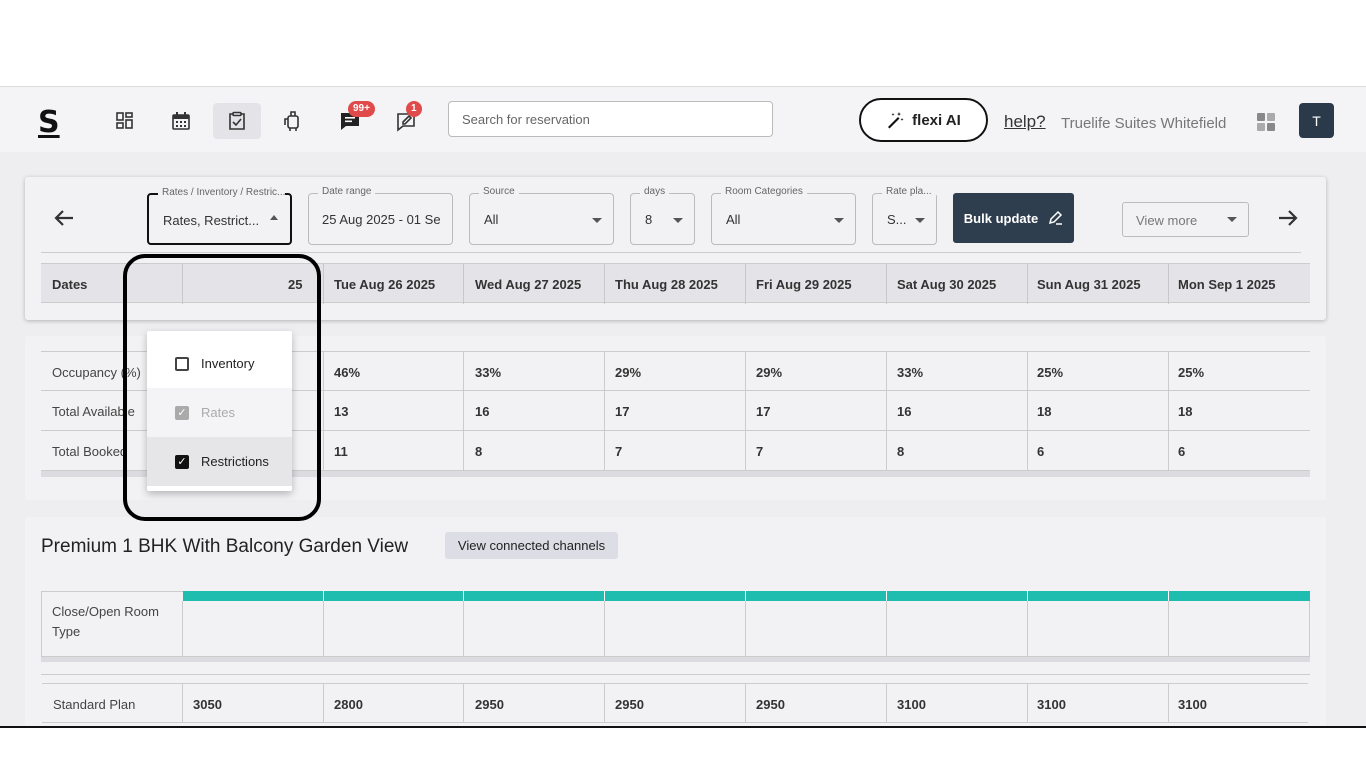 This screenshot has width=1366, height=768. Describe the element at coordinates (49, 122) in the screenshot. I see `logo: S` at that location.